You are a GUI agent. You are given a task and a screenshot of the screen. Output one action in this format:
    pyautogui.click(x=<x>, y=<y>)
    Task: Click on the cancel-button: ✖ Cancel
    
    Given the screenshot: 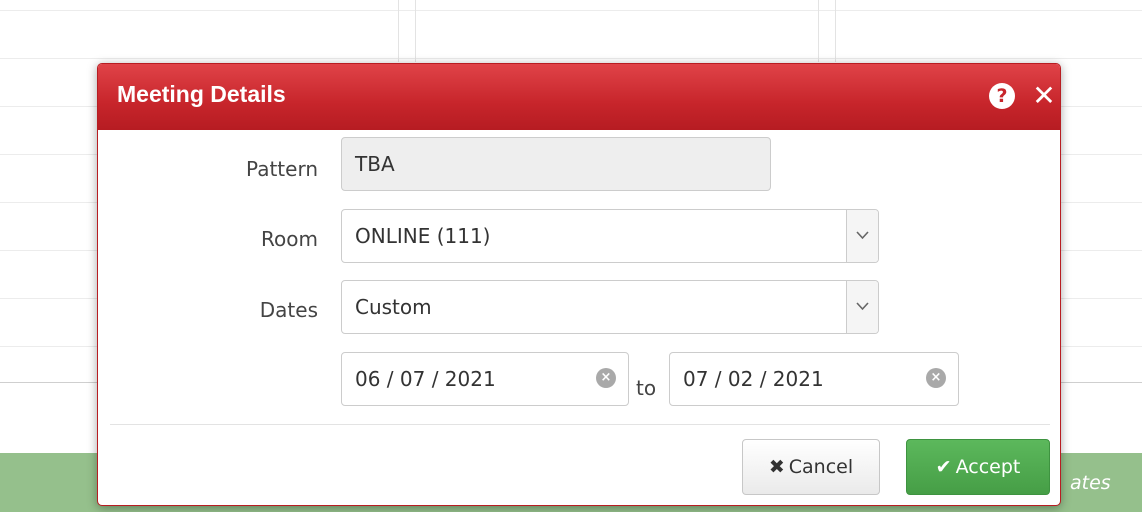 What is the action you would take?
    pyautogui.click(x=811, y=467)
    